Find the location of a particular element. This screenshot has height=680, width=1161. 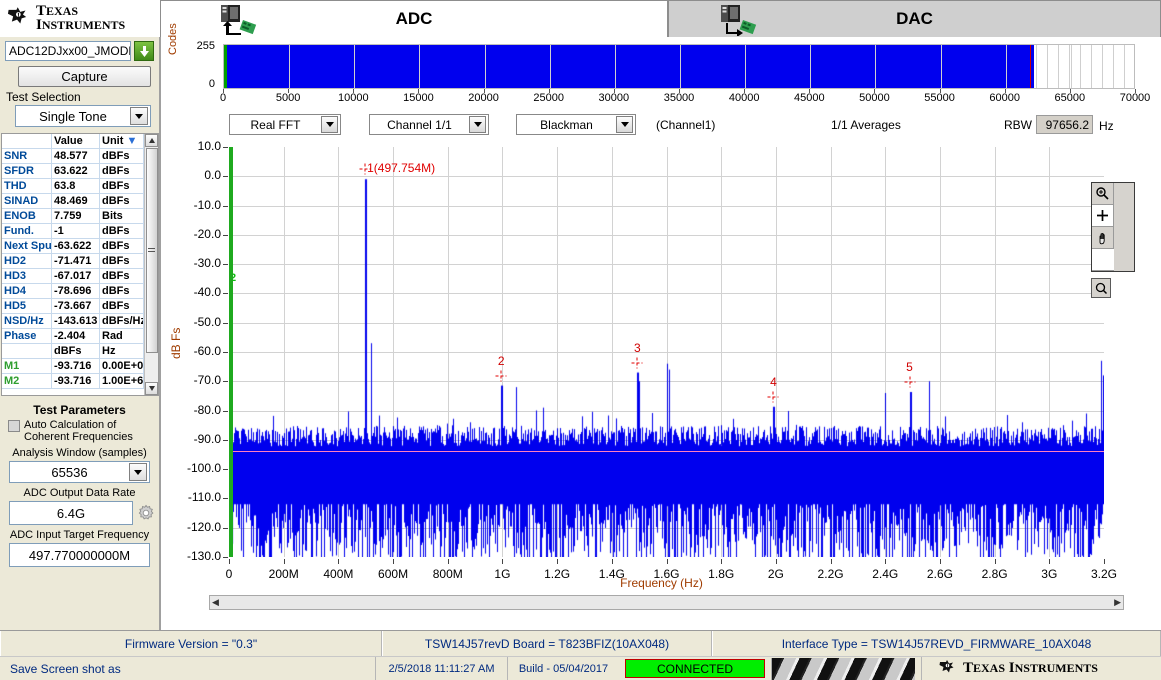

tab-adc: ADC is located at coordinates (414, 18).